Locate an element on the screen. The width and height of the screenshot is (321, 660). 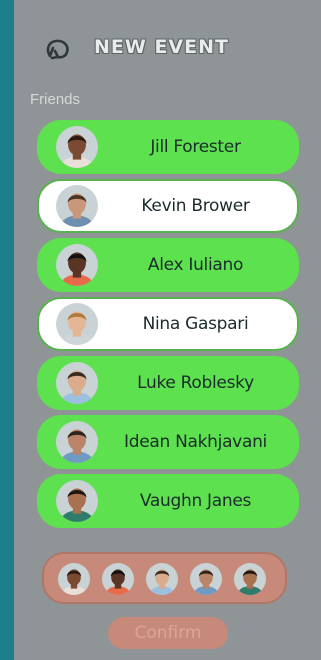
friend-row: Alex Iuliano is located at coordinates (168, 265).